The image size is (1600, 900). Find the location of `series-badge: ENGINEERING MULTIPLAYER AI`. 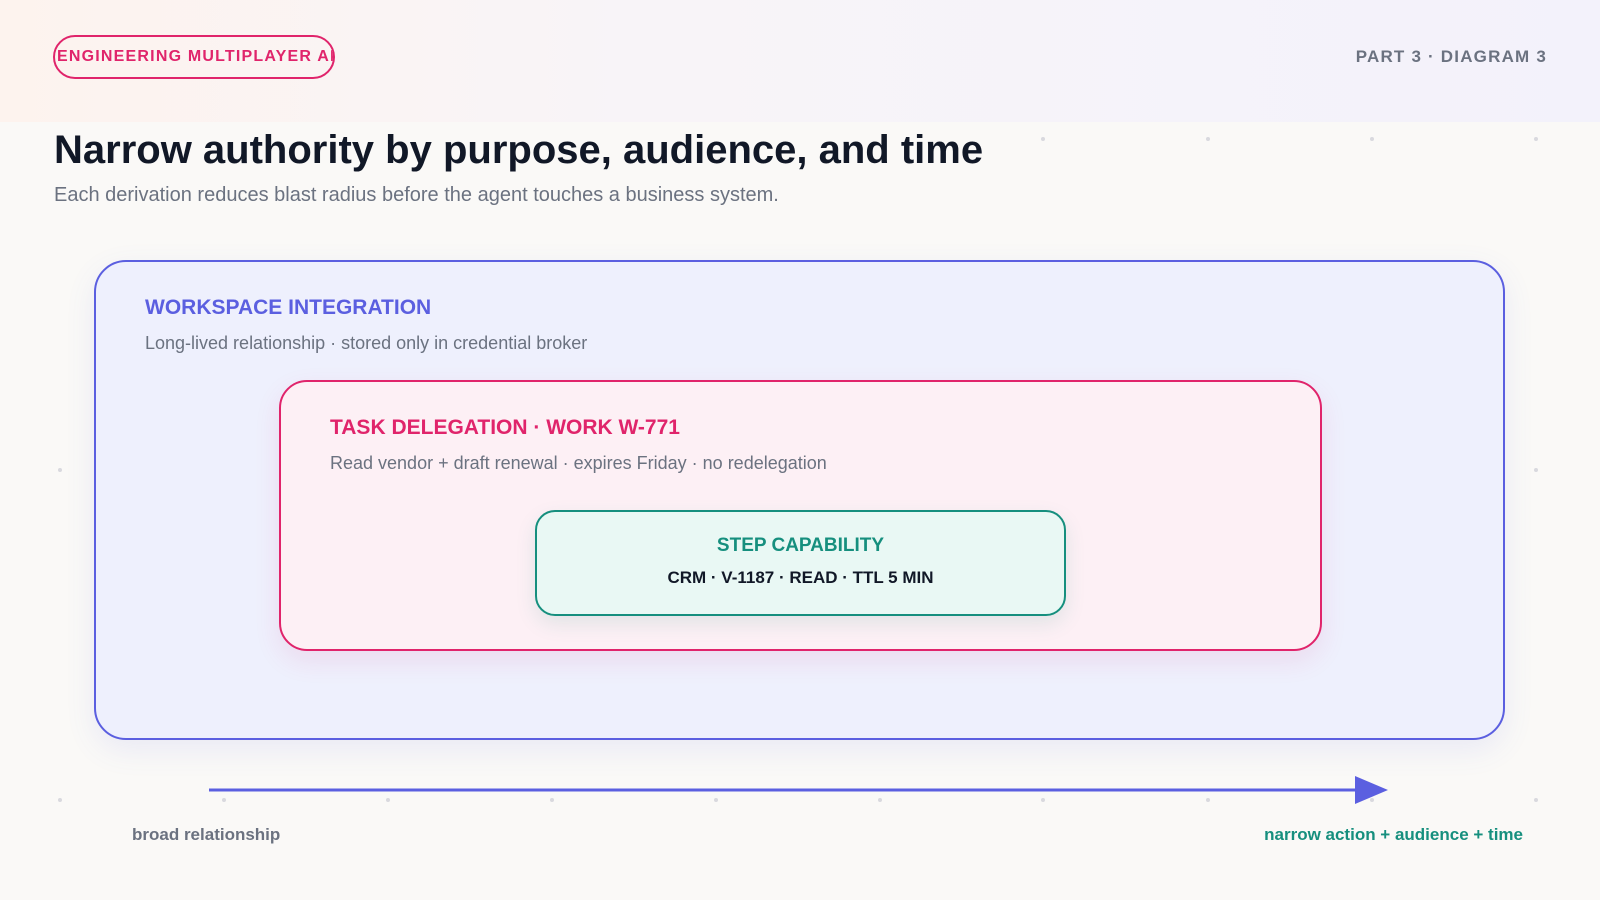

series-badge: ENGINEERING MULTIPLAYER AI is located at coordinates (194, 57).